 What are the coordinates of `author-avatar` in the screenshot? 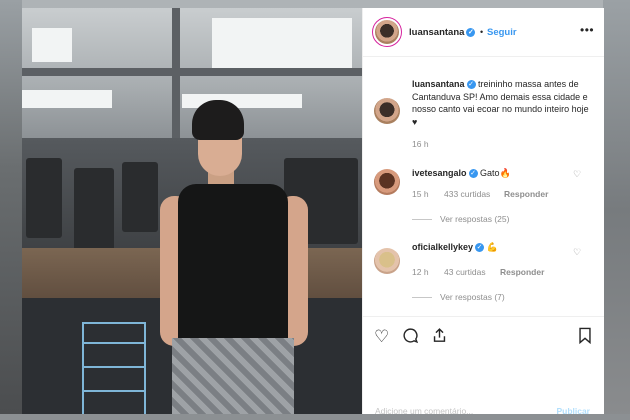 It's located at (387, 32).